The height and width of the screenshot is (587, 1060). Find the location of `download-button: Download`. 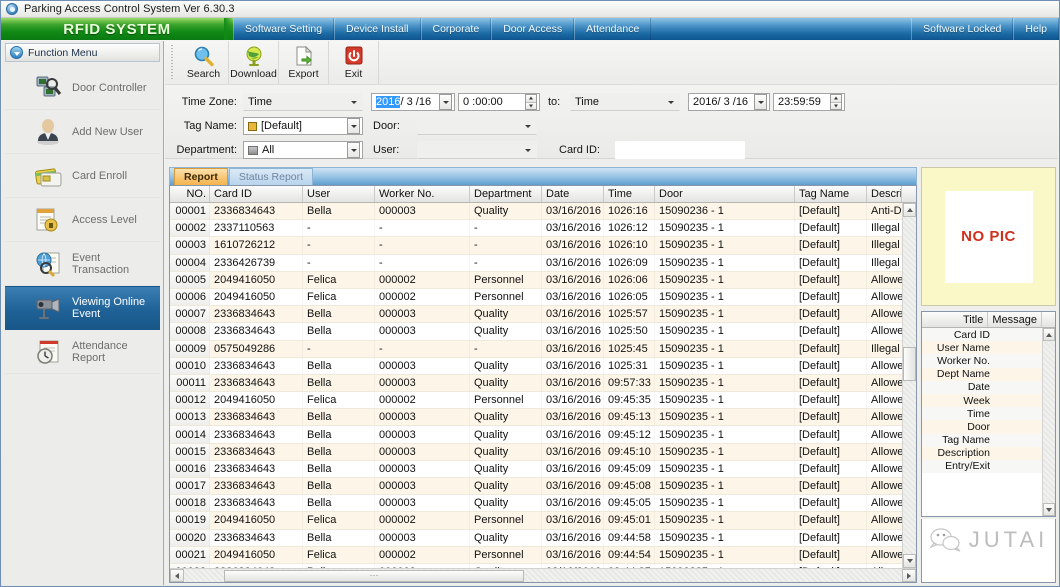

download-button: Download is located at coordinates (254, 62).